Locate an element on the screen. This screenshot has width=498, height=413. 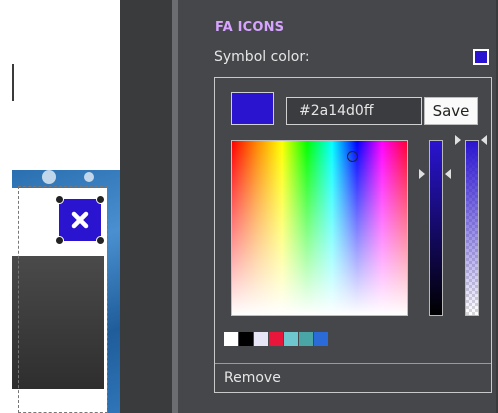
fa-icon-widget is located at coordinates (80, 220).